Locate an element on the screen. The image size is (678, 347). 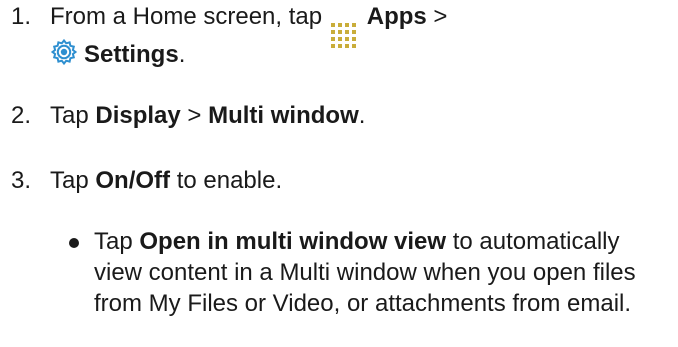
step-2-text: Tap Display > Multi window. is located at coordinates (207, 116).